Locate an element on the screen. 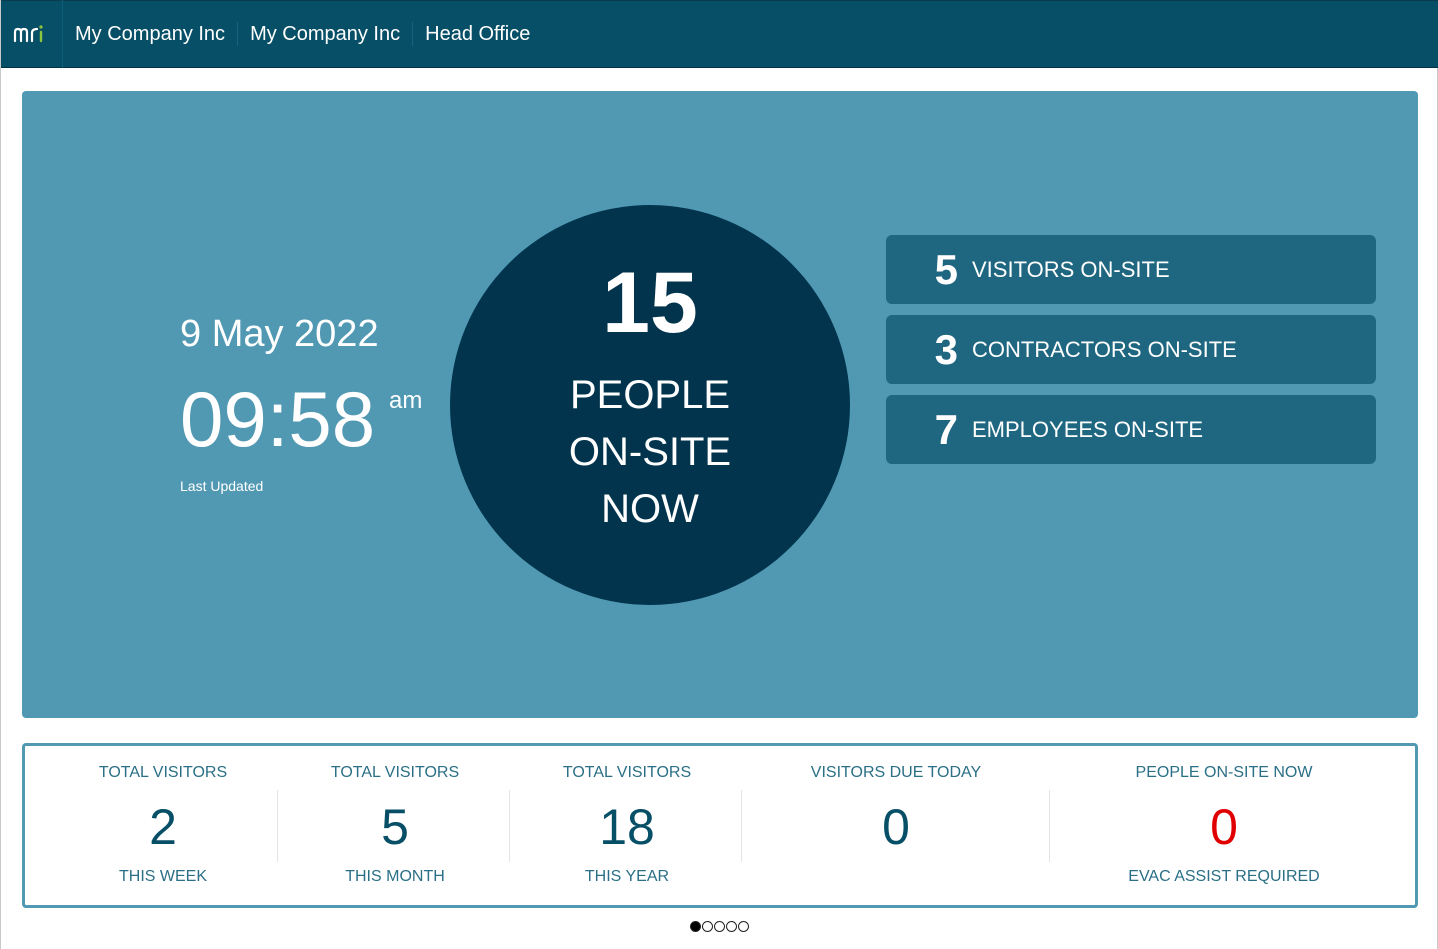 The image size is (1438, 949). summary-value: 0 is located at coordinates (896, 827).